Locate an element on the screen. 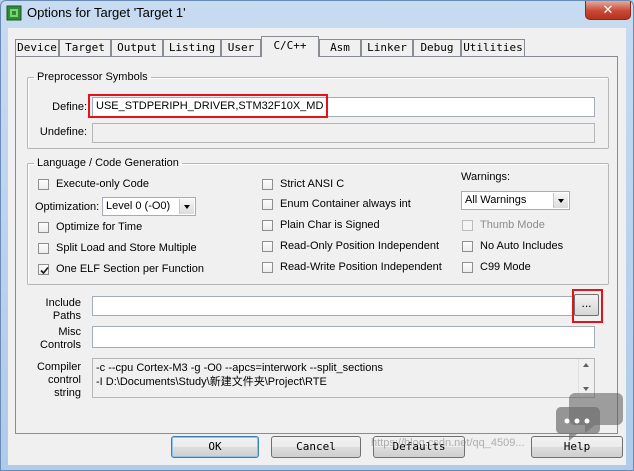  split-load-checkbox is located at coordinates (43, 248).